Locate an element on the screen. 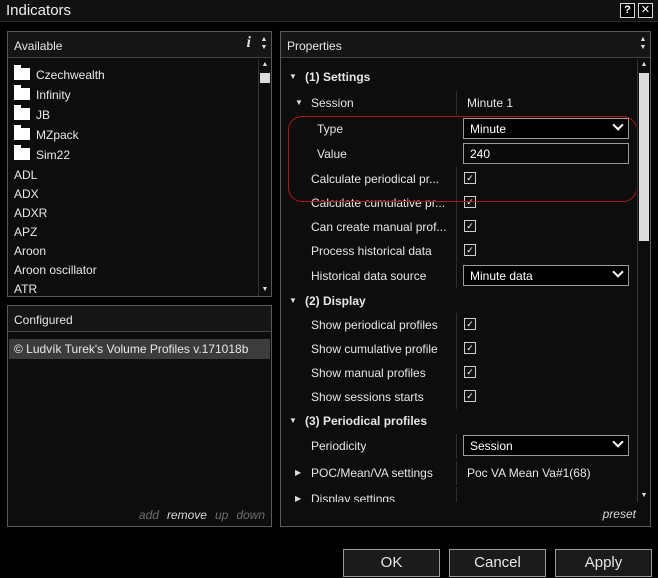 The height and width of the screenshot is (578, 658). prop-calc-periodical: Calculate periodical pr... ✓ is located at coordinates (458, 179).